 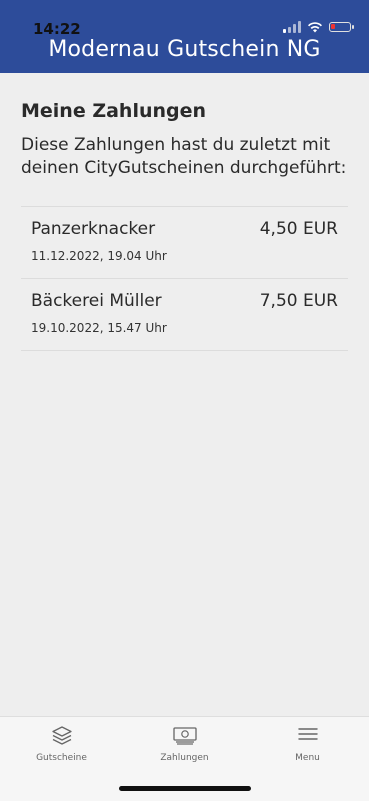 What do you see at coordinates (315, 27) in the screenshot?
I see `wifi-icon` at bounding box center [315, 27].